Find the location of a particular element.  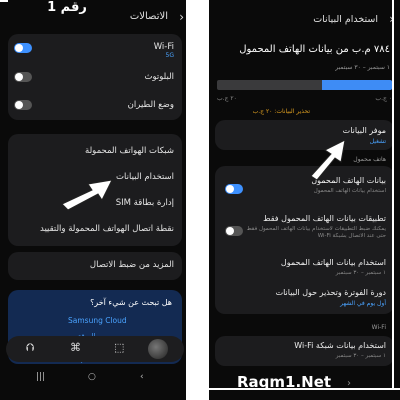

data-warning-text: تحذير البيانات: ٢٠ ج.ب is located at coordinates (281, 111).